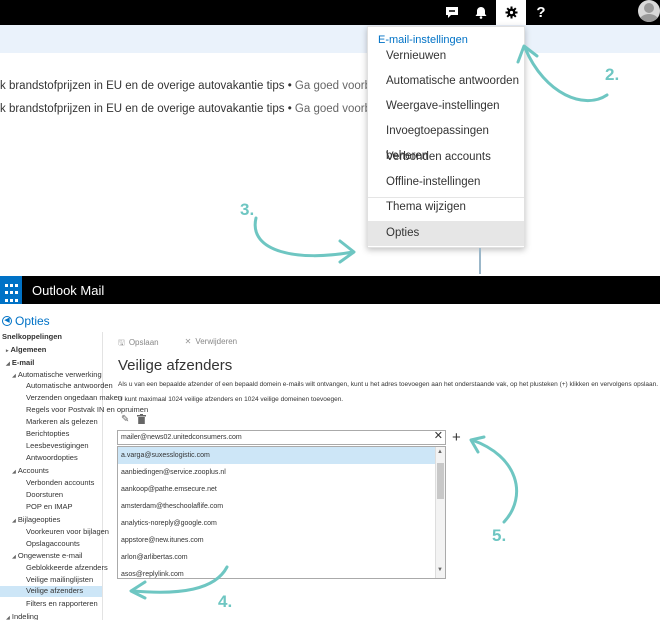 The width and height of the screenshot is (660, 620). Describe the element at coordinates (49, 506) in the screenshot. I see `nav-pop-imap: POP en IMAP` at that location.